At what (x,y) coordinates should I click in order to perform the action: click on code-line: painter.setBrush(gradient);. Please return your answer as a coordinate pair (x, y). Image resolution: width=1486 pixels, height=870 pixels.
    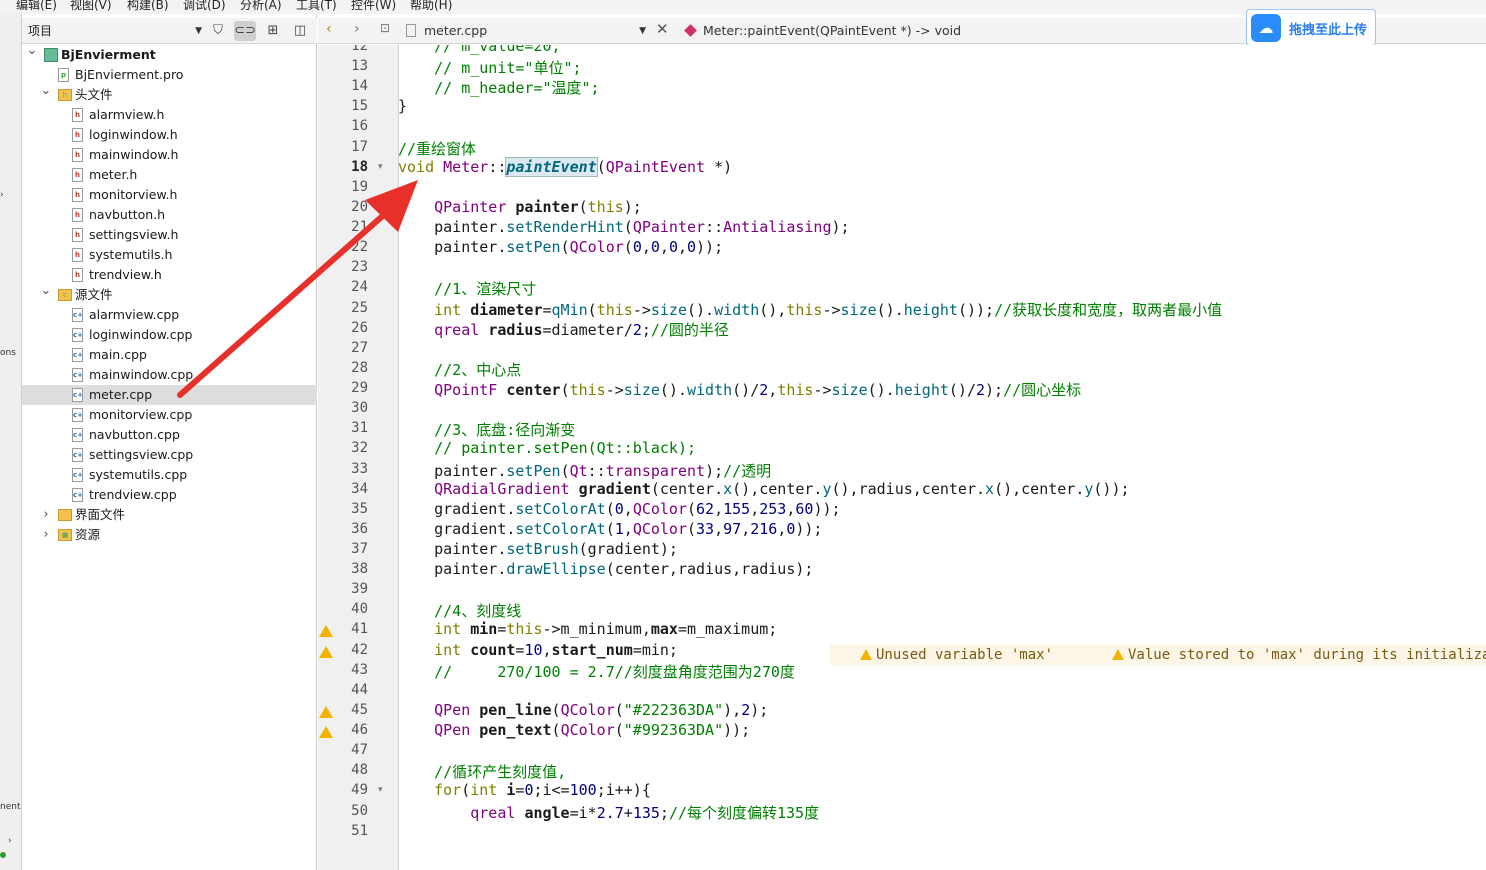
    Looking at the image, I should click on (538, 549).